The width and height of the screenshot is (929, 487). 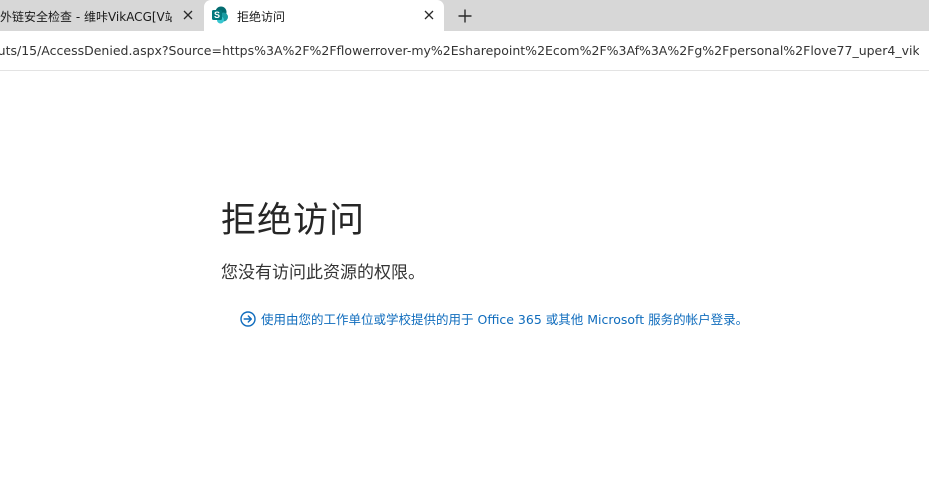 What do you see at coordinates (86, 17) in the screenshot?
I see `tab-title: 外链安全检查 - 维咔VikACG[V站]` at bounding box center [86, 17].